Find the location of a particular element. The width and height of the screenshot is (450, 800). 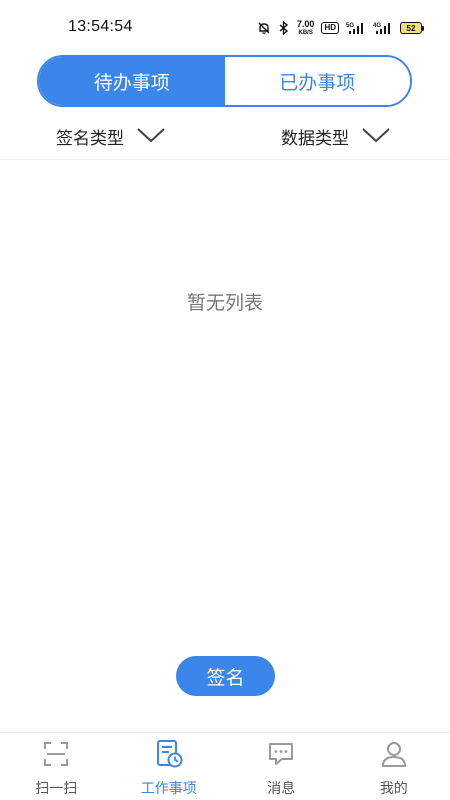

svg-text: 5G is located at coordinates (350, 26).